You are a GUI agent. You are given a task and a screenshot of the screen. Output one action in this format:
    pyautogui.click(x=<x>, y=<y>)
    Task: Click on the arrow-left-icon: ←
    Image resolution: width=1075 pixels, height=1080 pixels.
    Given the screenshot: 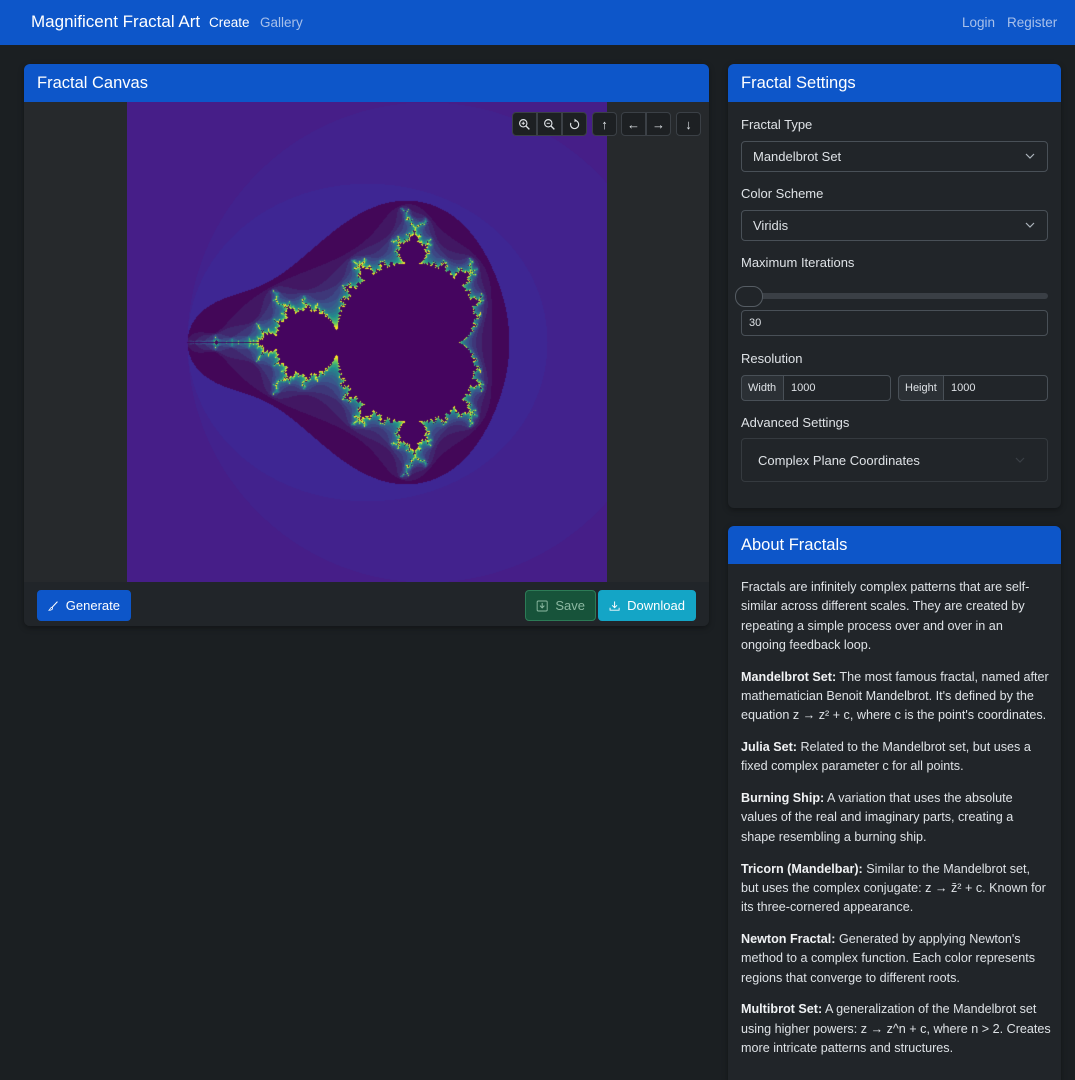 What is the action you would take?
    pyautogui.click(x=633, y=124)
    